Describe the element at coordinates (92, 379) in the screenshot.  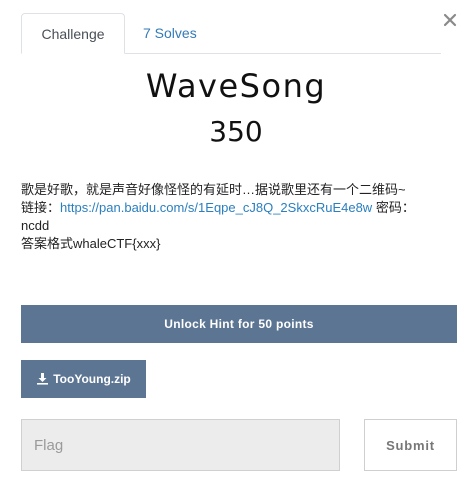
I see `file-name: TooYoung.zip` at that location.